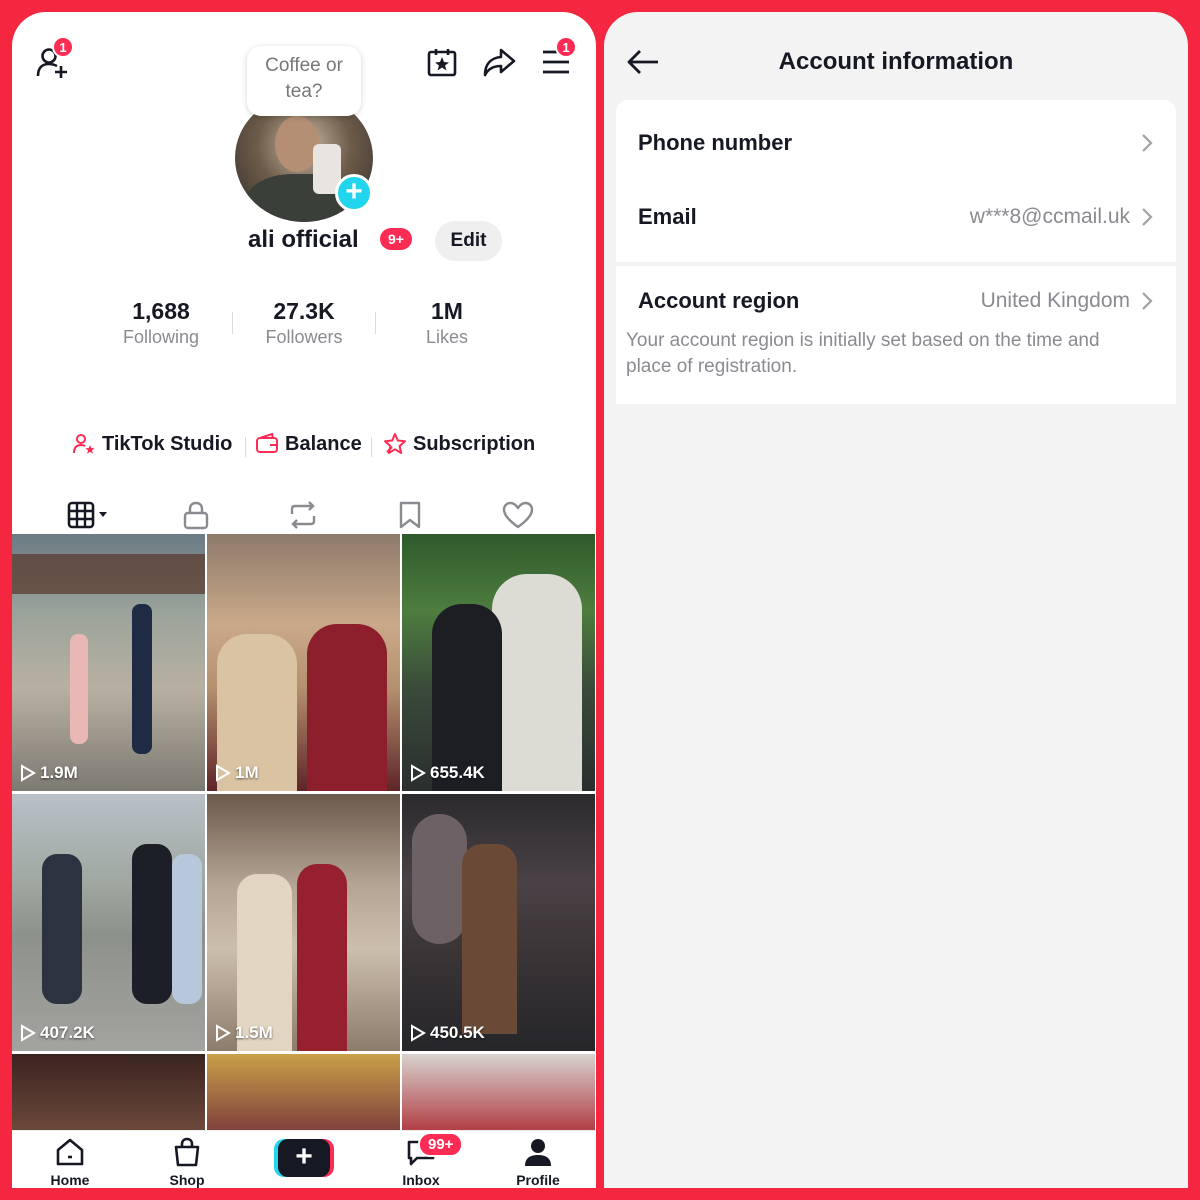 This screenshot has height=1200, width=1200. I want to click on row-label: Phone number, so click(715, 142).